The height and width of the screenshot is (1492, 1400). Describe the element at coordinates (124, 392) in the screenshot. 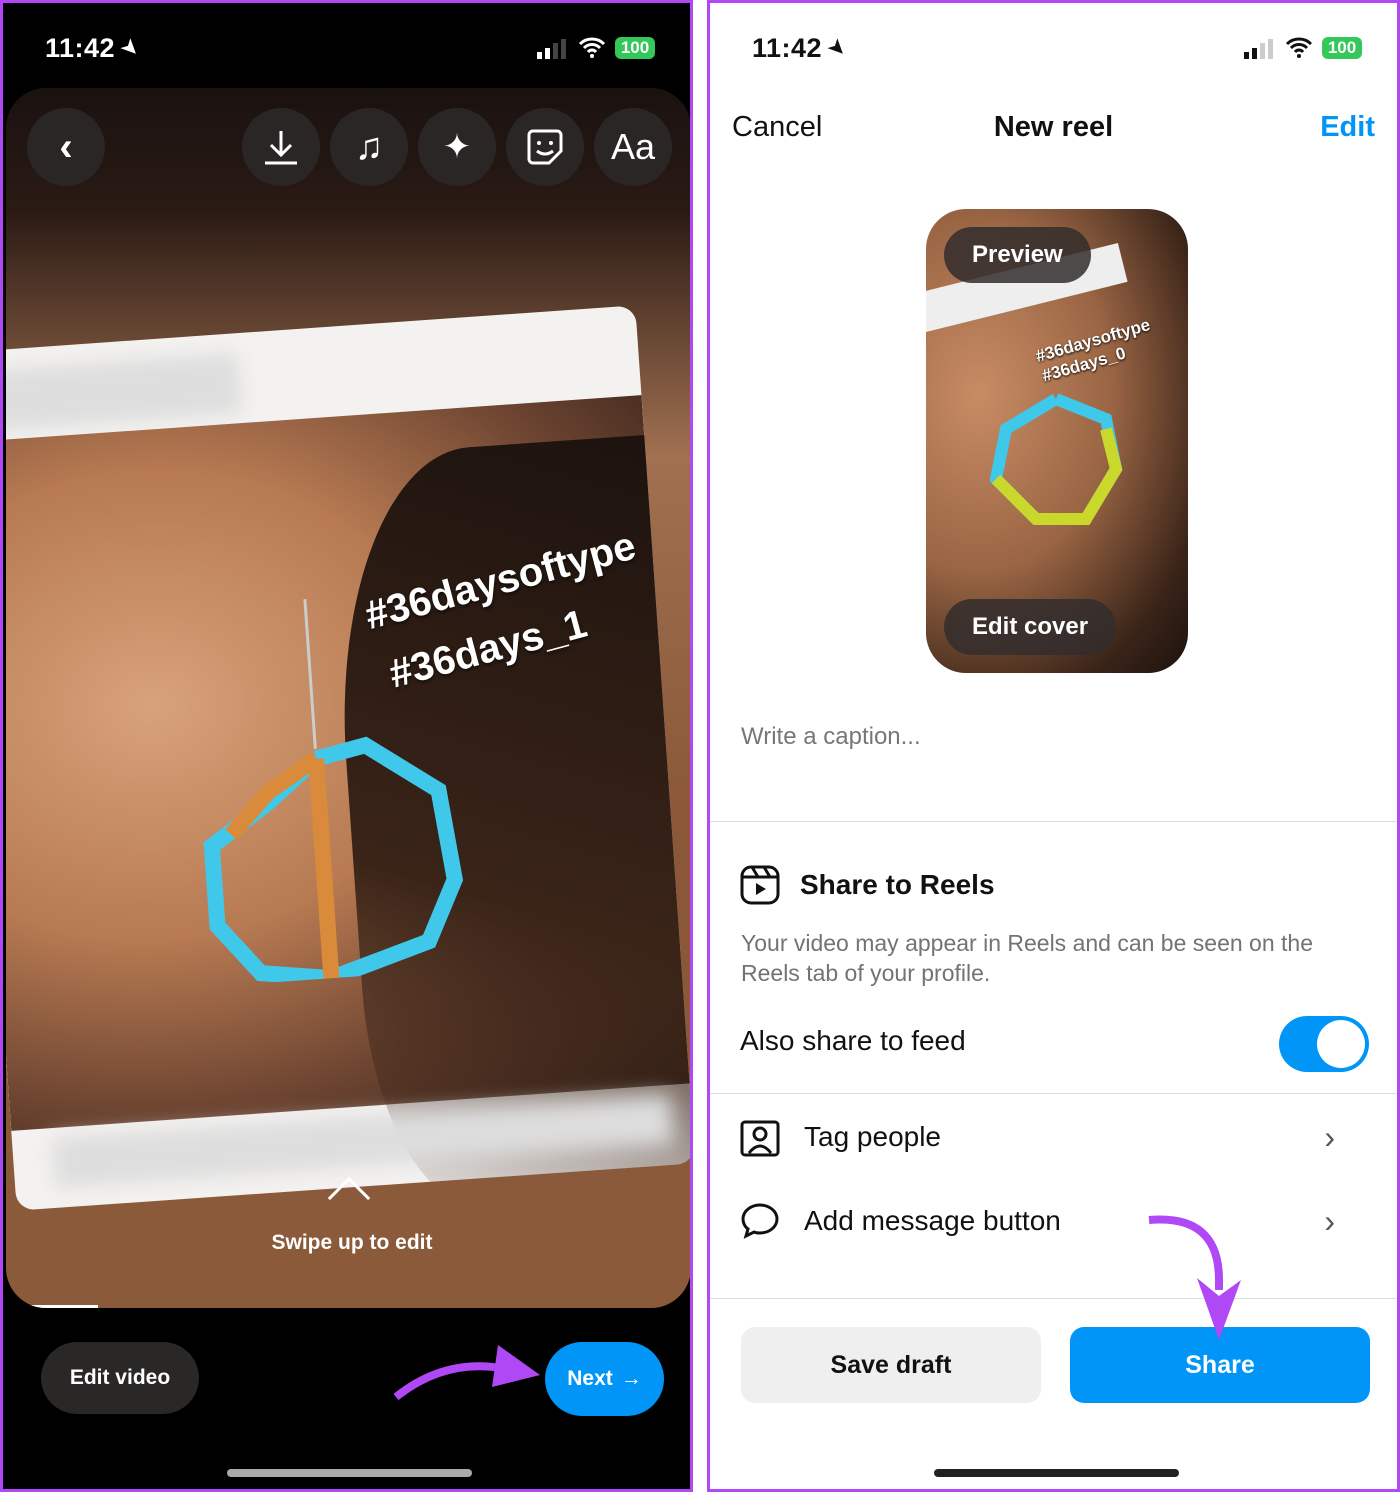

I see `blurred-username` at that location.